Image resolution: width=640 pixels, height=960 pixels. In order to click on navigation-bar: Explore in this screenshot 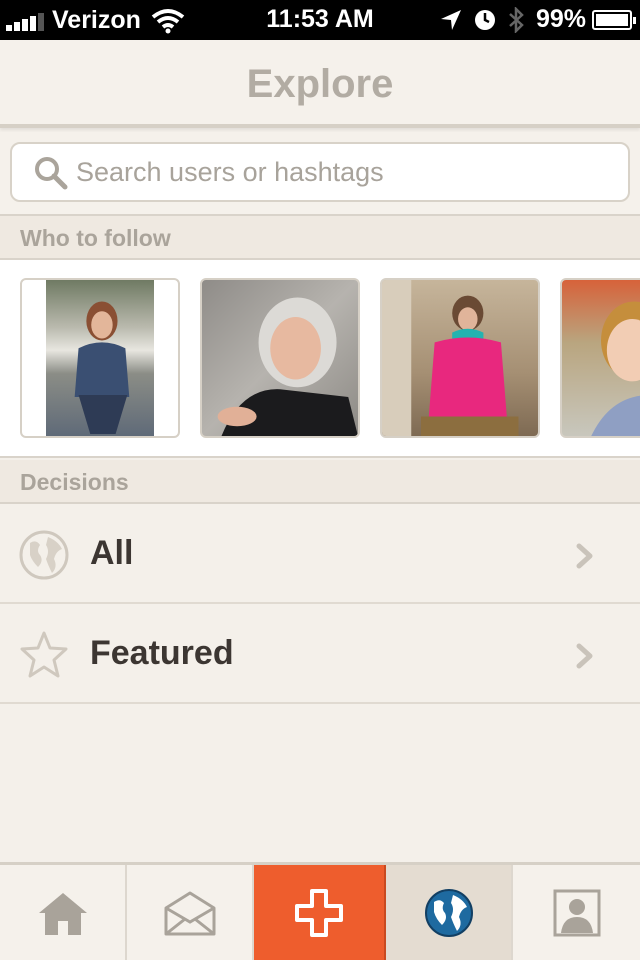, I will do `click(320, 84)`.